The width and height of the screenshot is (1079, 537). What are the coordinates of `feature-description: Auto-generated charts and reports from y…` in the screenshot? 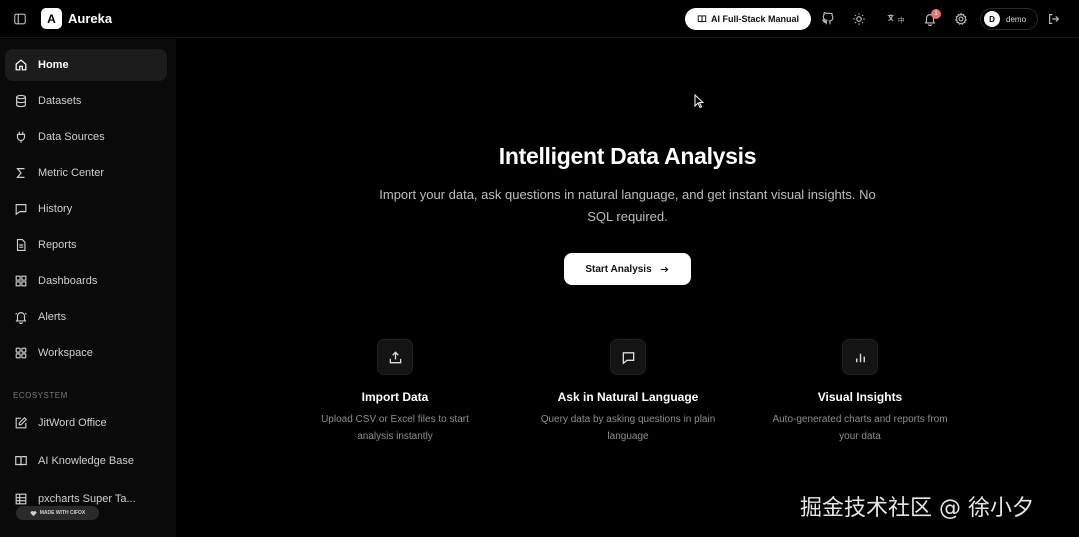 It's located at (860, 428).